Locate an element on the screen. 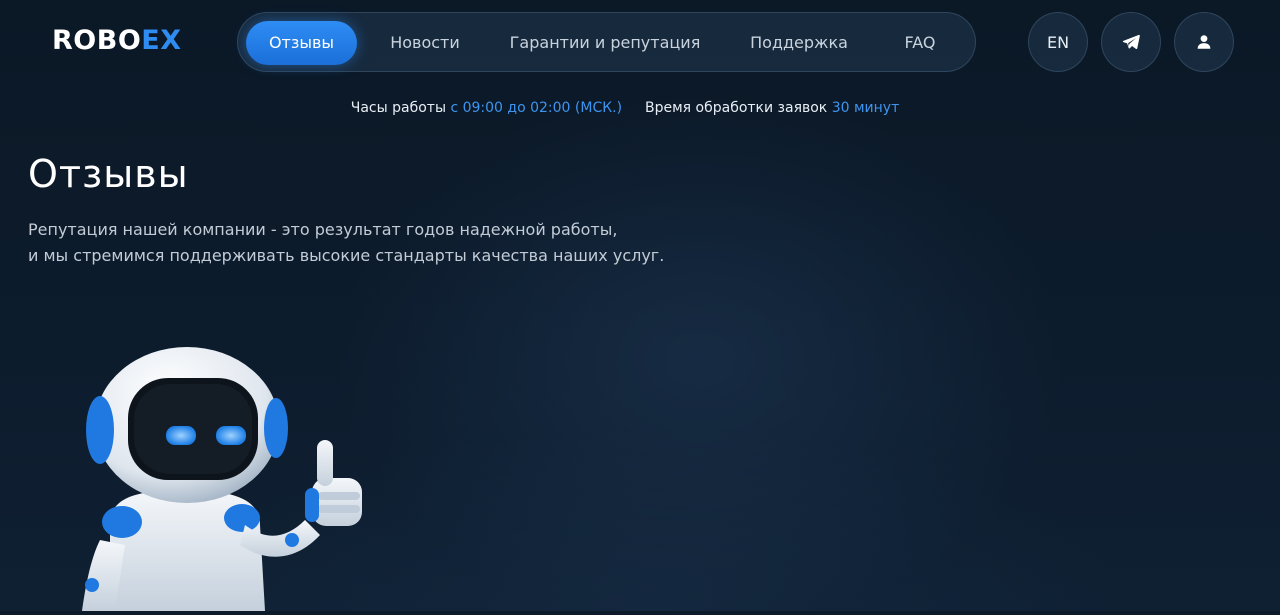 This screenshot has width=1280, height=615. nav-item-guarantees: Гарантии и репутация is located at coordinates (605, 43).